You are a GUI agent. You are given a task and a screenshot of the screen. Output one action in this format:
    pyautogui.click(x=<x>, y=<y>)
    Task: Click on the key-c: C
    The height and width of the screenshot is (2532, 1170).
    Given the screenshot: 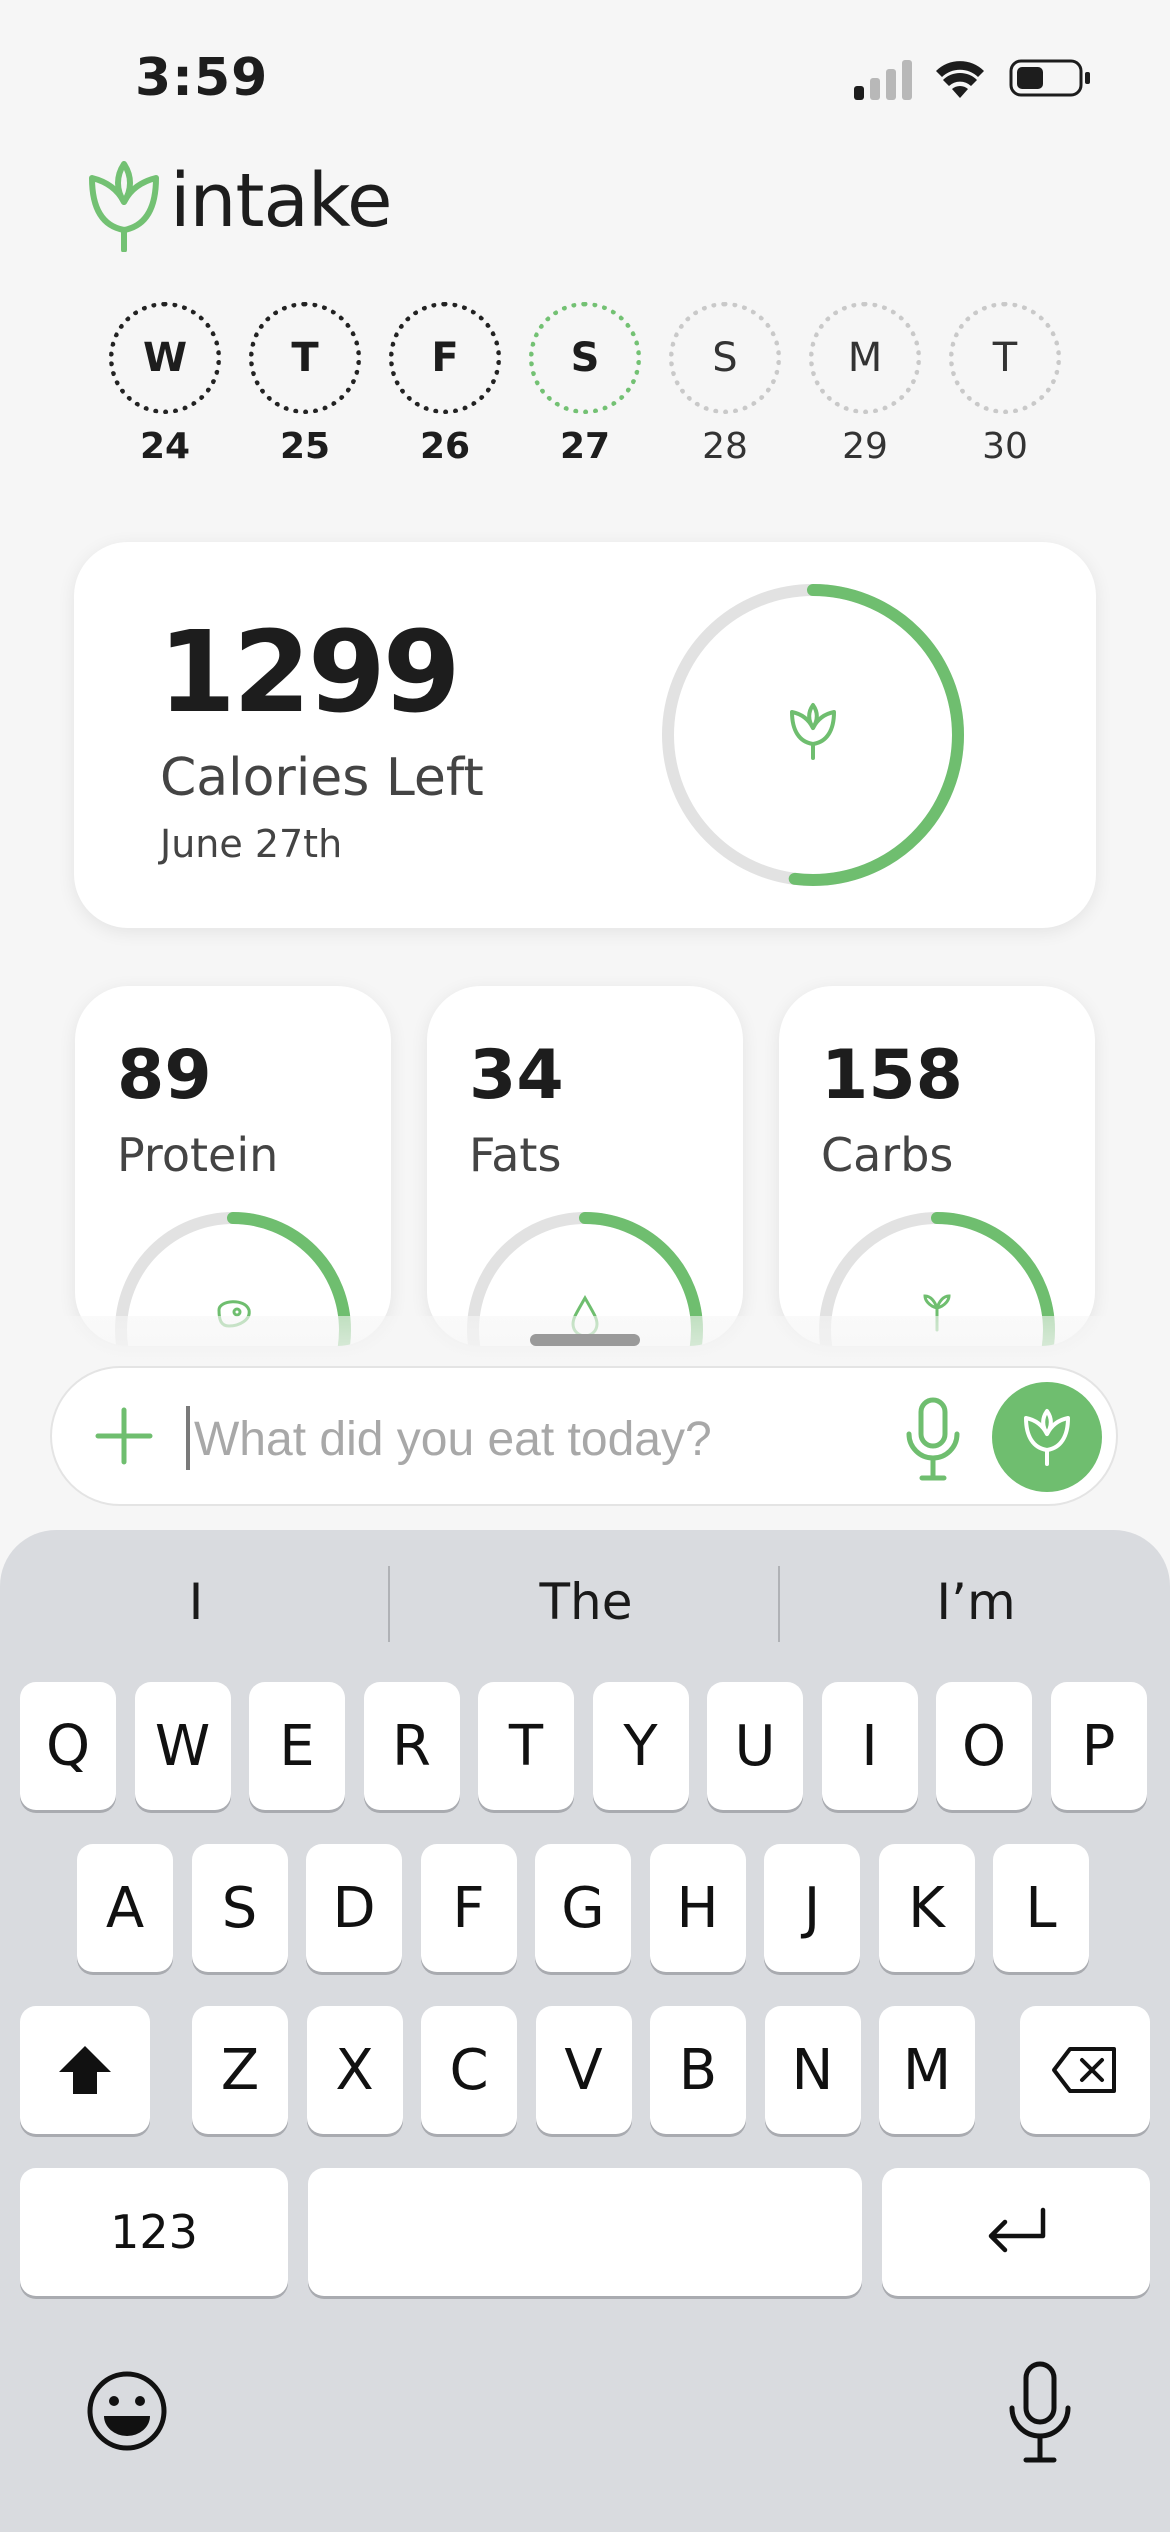 What is the action you would take?
    pyautogui.click(x=469, y=2070)
    